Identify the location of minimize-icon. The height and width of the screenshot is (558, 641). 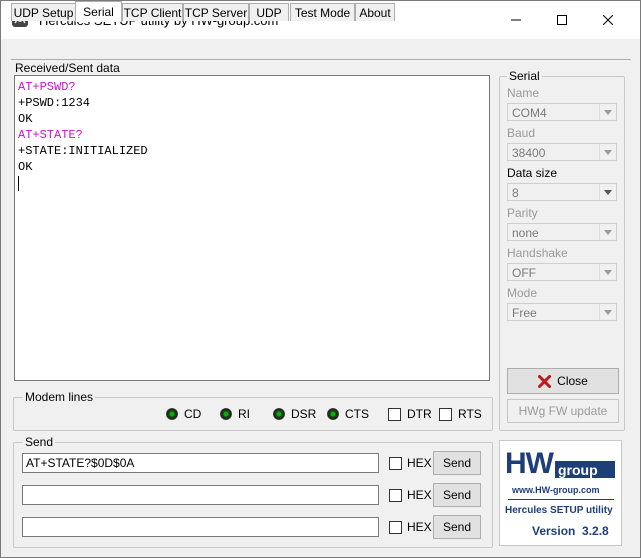
(516, 20).